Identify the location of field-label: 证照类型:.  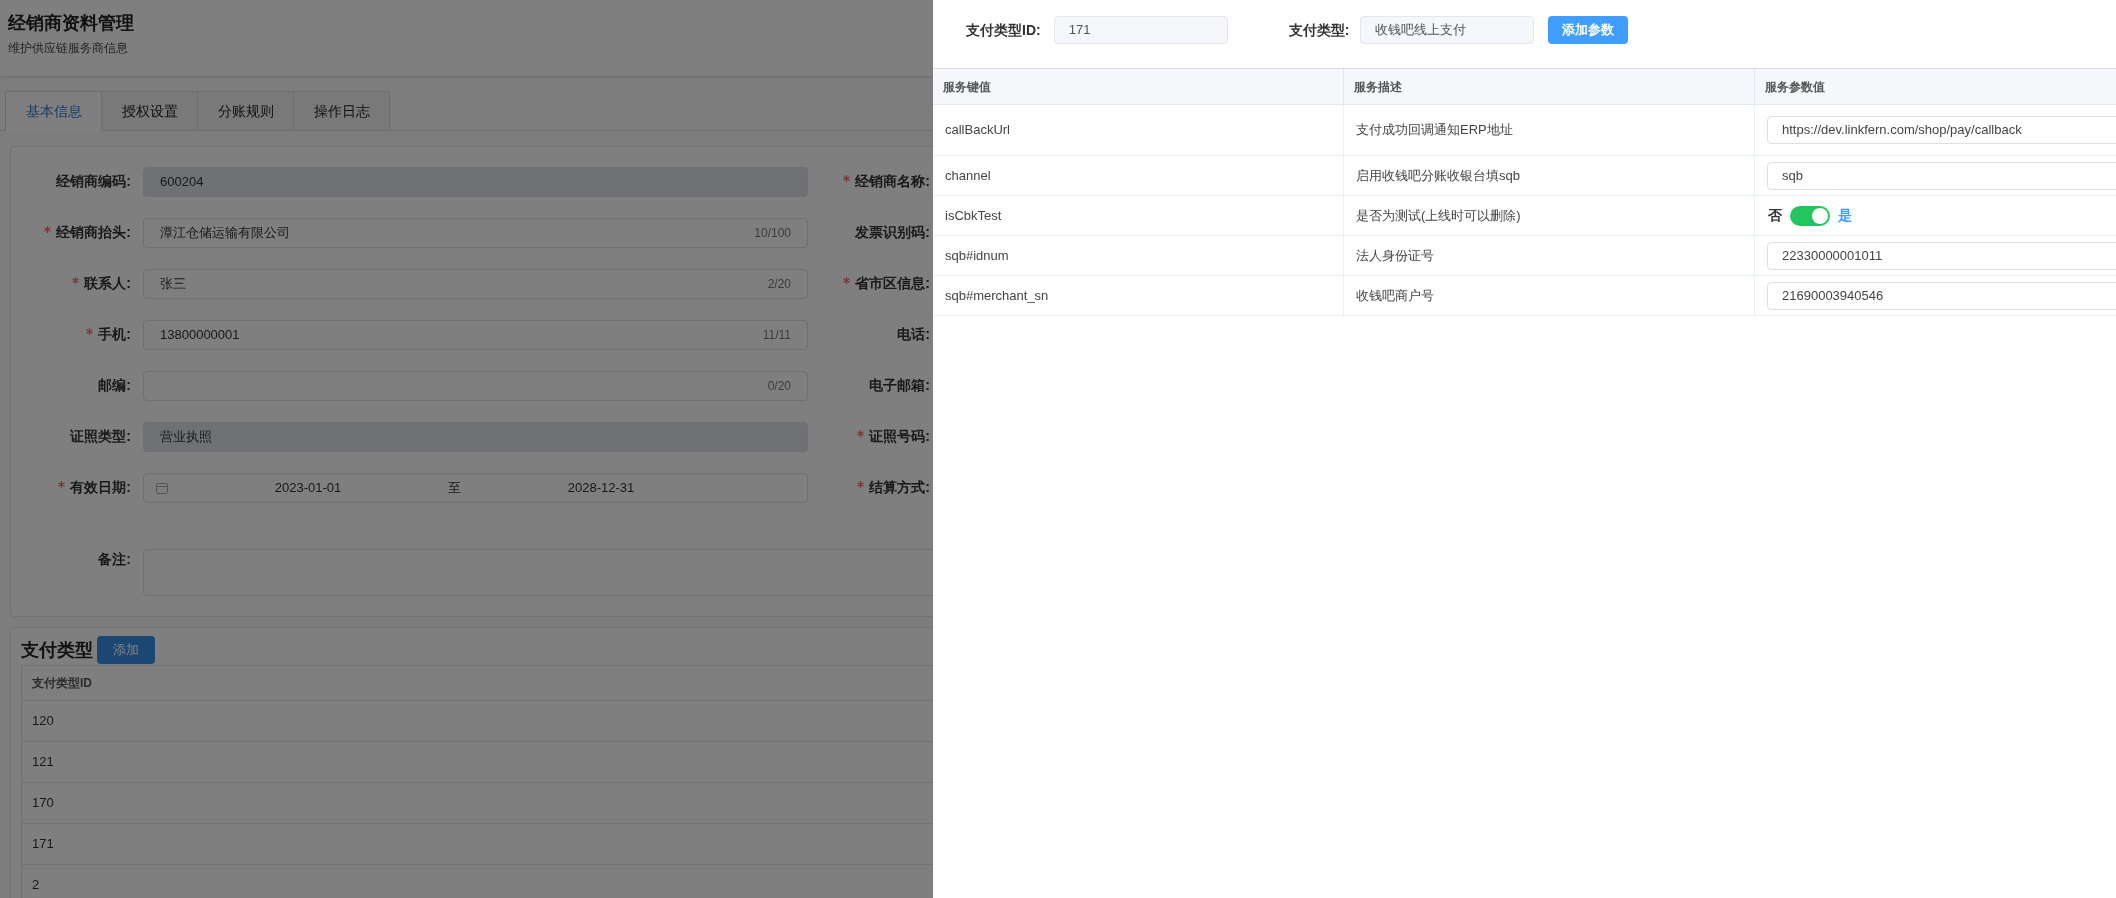
(100, 436).